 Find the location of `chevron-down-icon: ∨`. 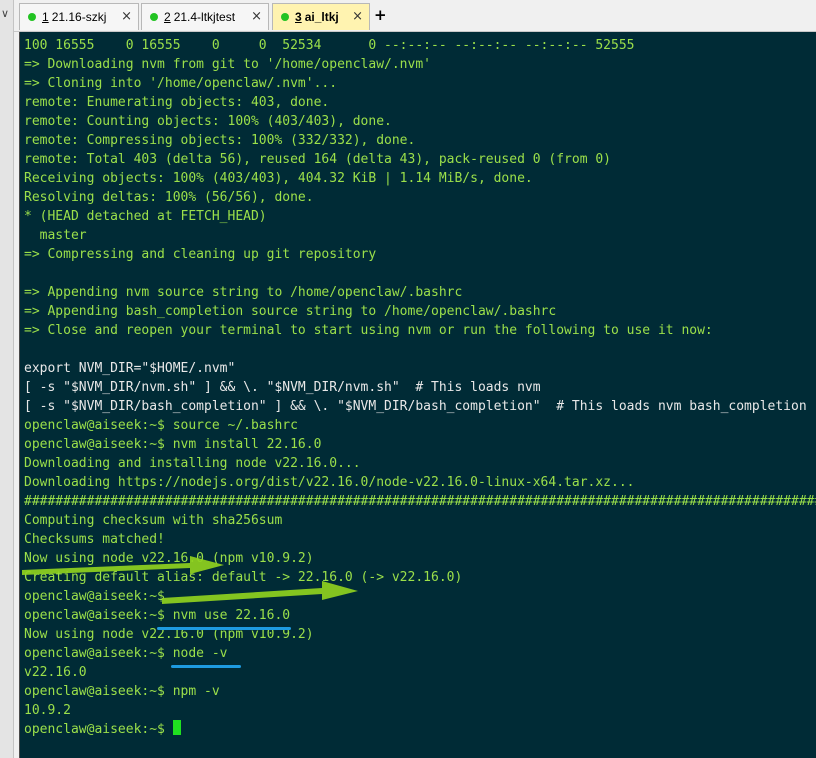

chevron-down-icon: ∨ is located at coordinates (5, 13).